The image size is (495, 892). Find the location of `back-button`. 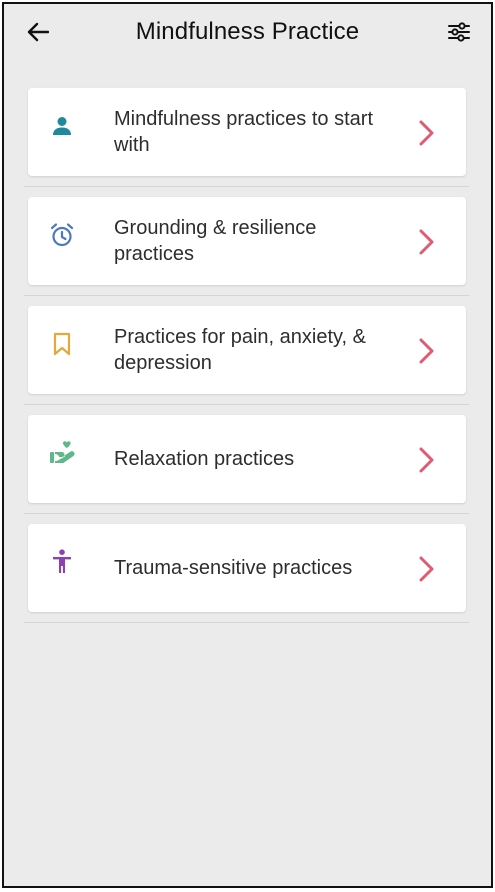

back-button is located at coordinates (38, 32).